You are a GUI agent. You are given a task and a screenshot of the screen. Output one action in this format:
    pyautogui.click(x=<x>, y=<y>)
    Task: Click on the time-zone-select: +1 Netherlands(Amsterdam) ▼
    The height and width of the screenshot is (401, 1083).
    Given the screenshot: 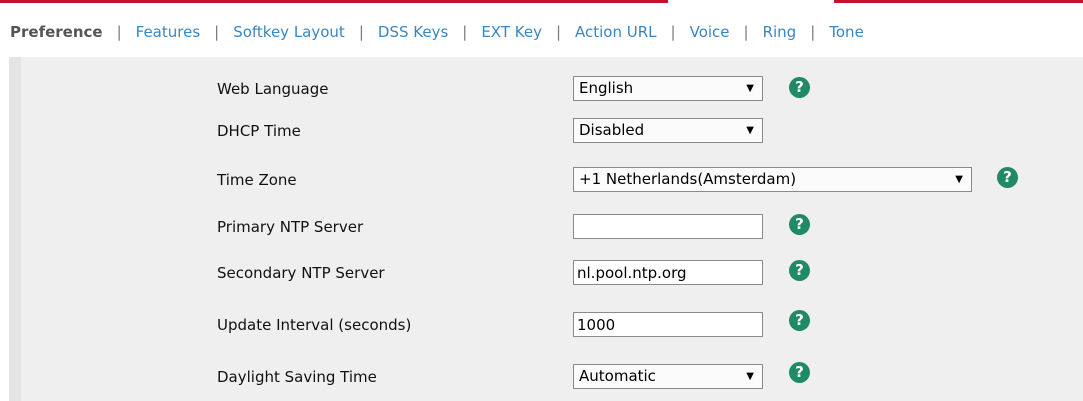 What is the action you would take?
    pyautogui.click(x=772, y=179)
    